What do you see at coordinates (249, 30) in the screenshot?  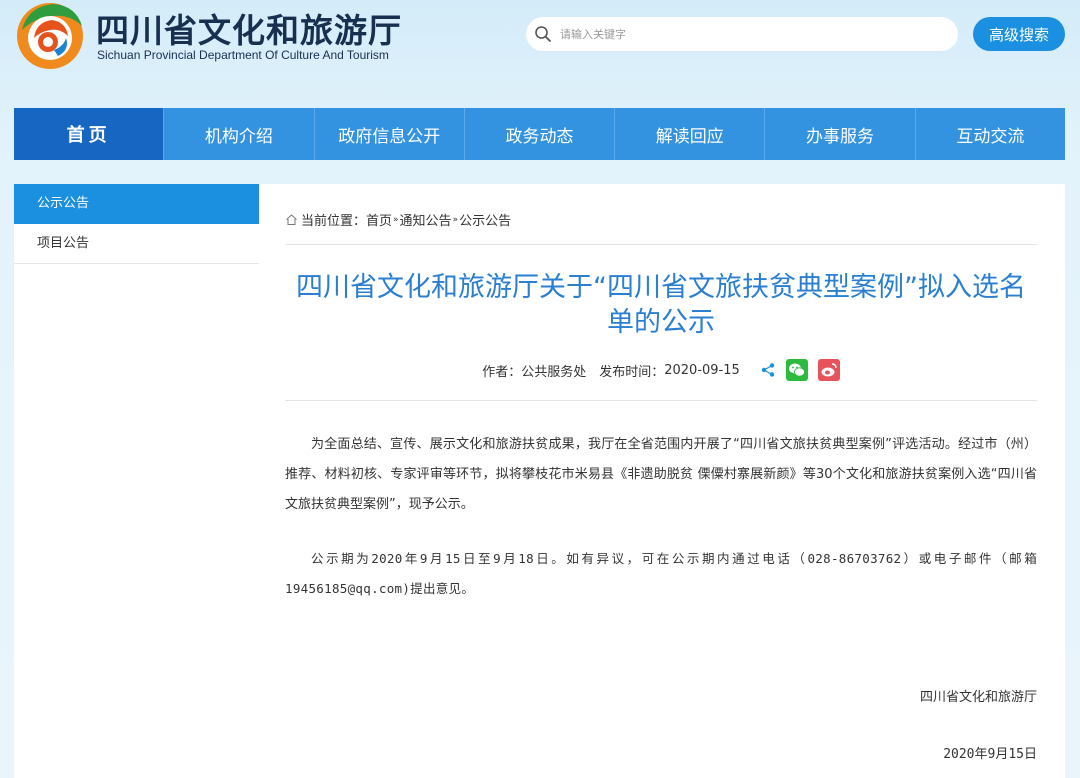 I see `site-title: 四川省文化和旅游厅` at bounding box center [249, 30].